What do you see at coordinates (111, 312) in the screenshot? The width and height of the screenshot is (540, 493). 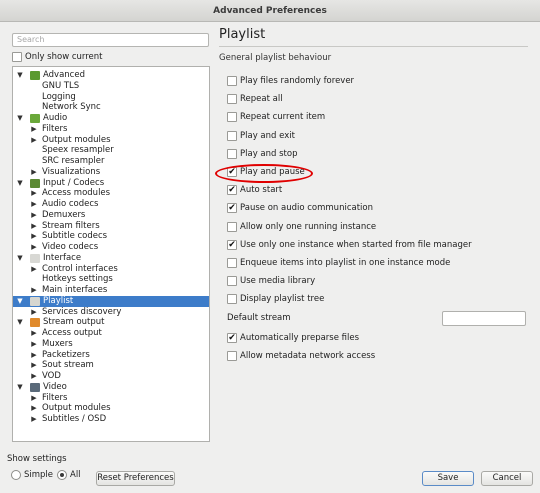 I see `tree-item-services-discovery: ▶ Services discovery` at bounding box center [111, 312].